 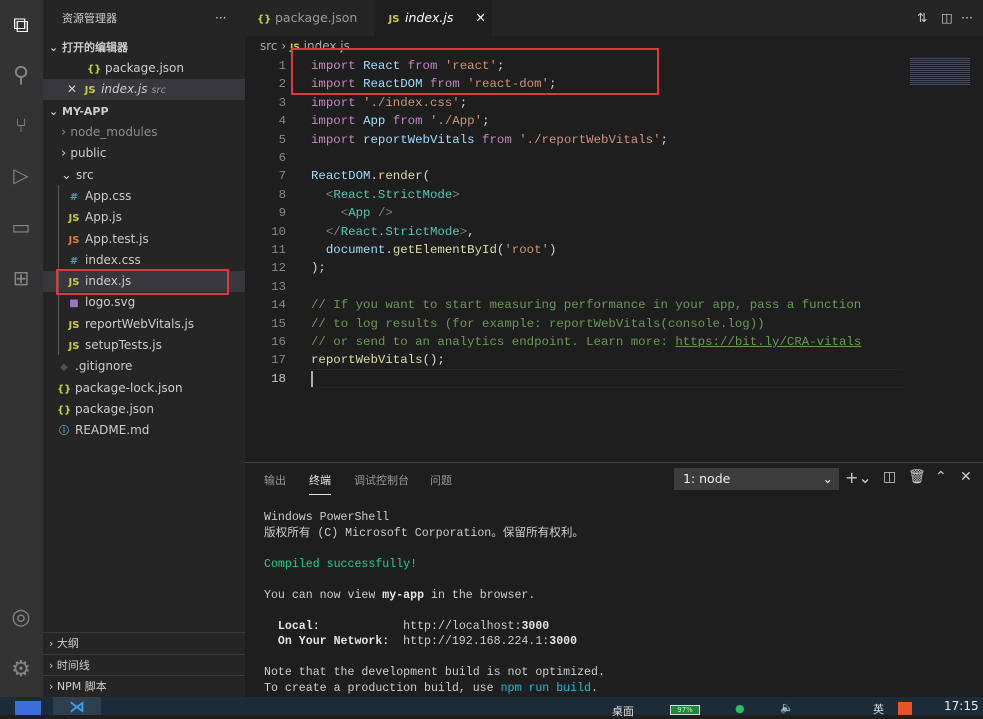 I want to click on new-terminal-icon: +⌄, so click(x=858, y=477).